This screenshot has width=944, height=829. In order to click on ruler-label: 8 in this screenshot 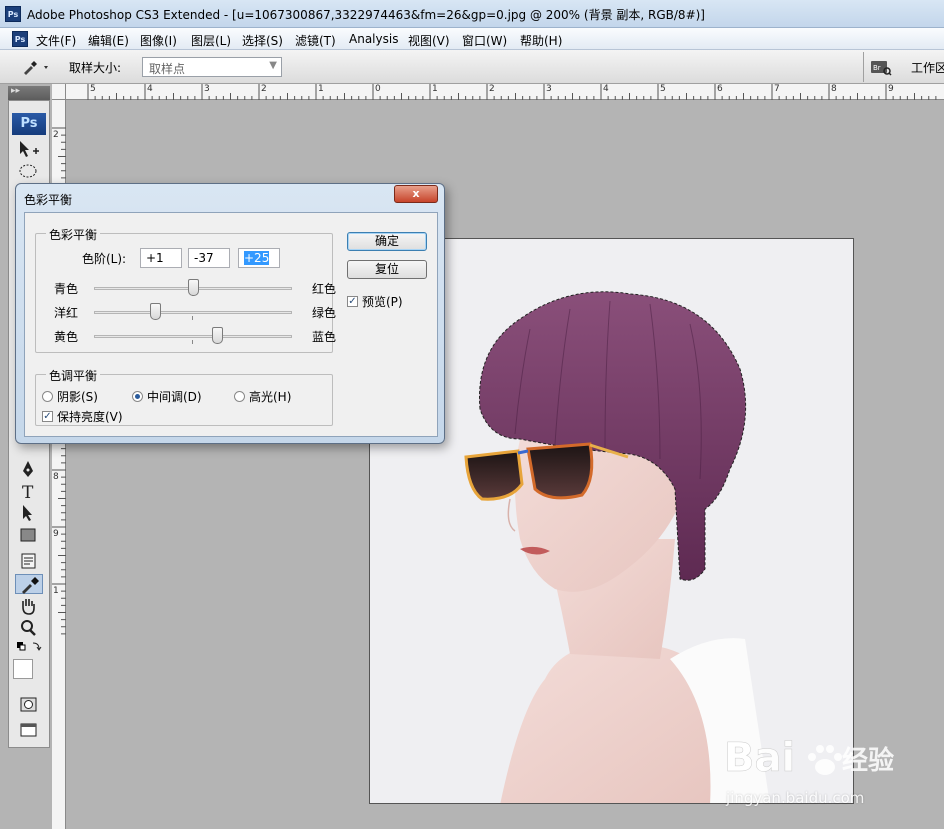, I will do `click(56, 477)`.